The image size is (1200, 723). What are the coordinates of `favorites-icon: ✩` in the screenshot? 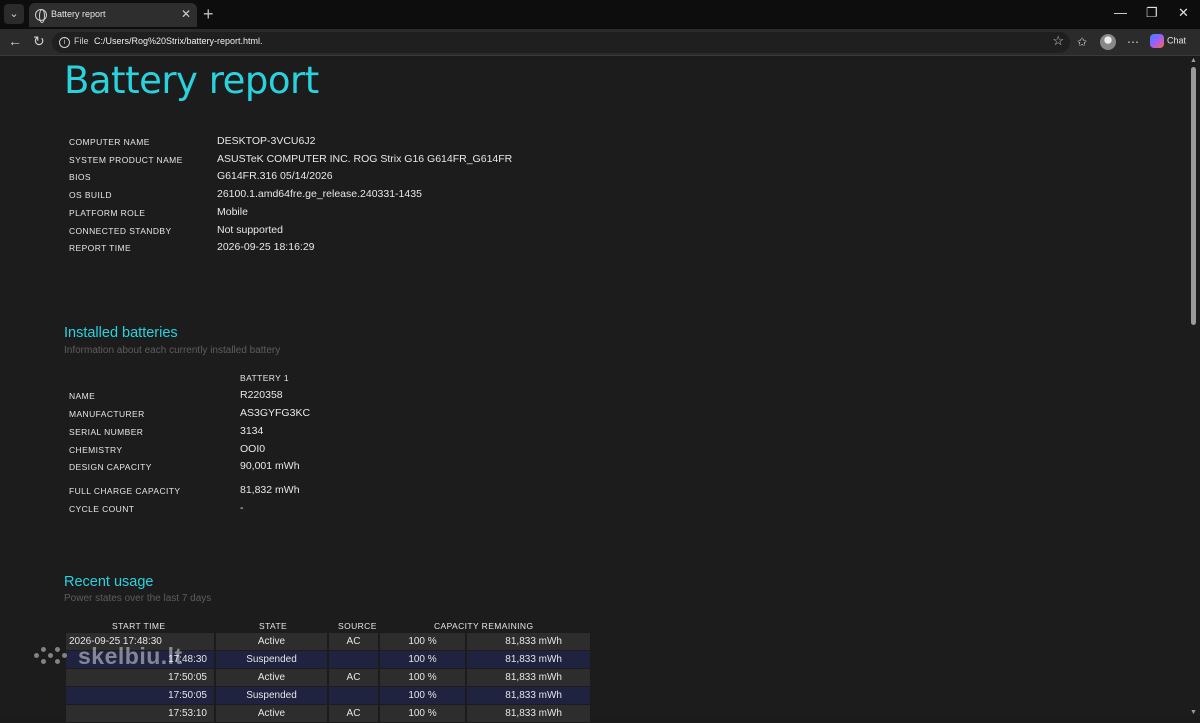 It's located at (1082, 42).